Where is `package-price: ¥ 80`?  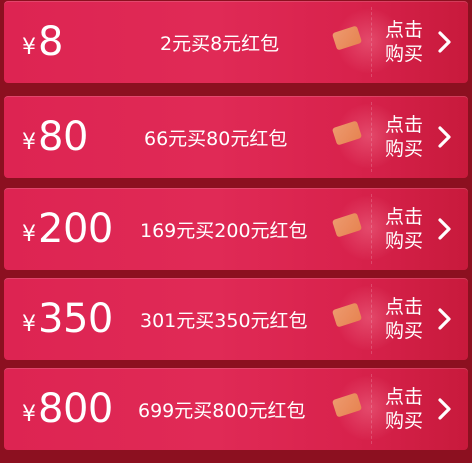
package-price: ¥ 80 is located at coordinates (55, 137).